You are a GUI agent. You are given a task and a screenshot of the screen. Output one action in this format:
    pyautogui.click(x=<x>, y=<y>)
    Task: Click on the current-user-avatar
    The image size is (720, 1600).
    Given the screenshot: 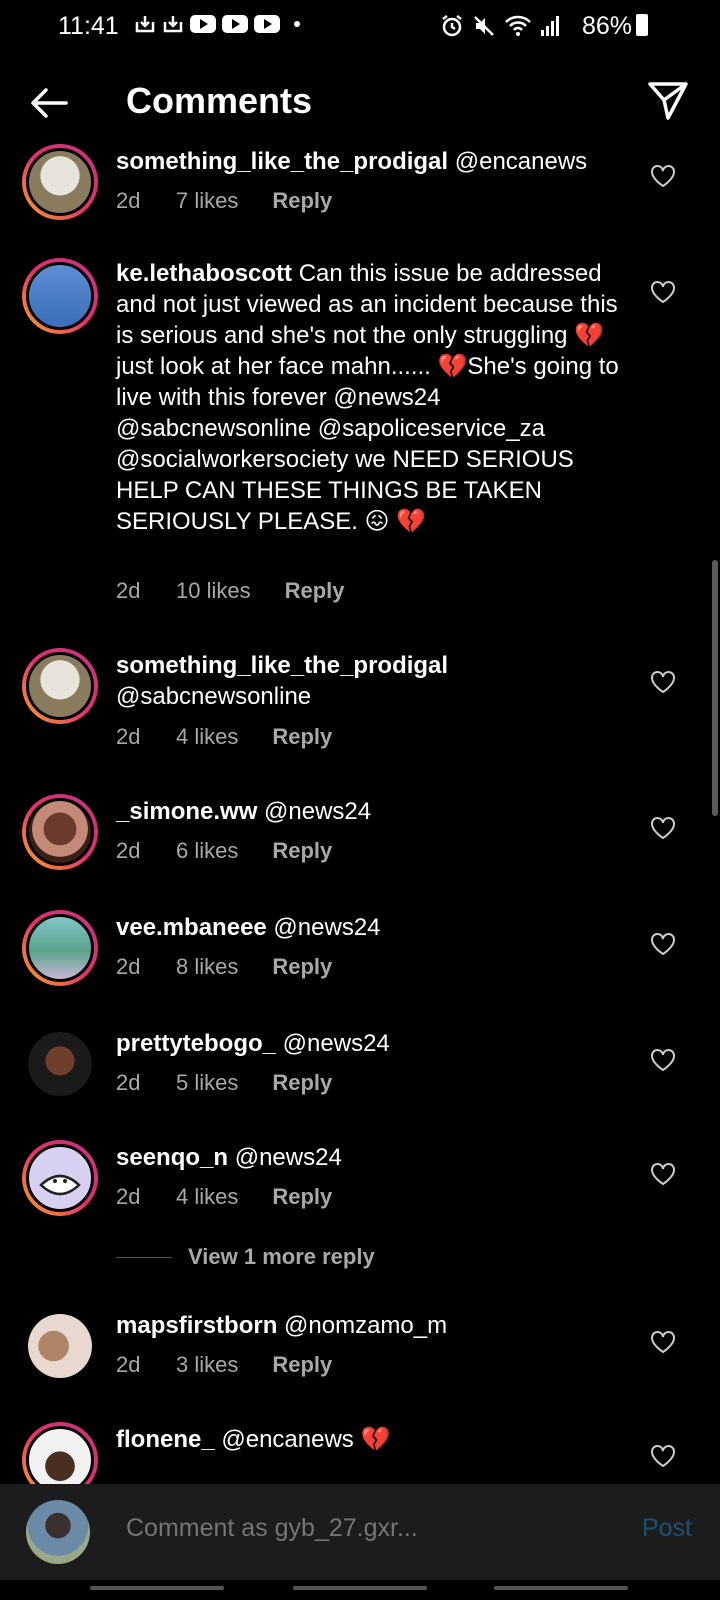 What is the action you would take?
    pyautogui.click(x=58, y=1532)
    